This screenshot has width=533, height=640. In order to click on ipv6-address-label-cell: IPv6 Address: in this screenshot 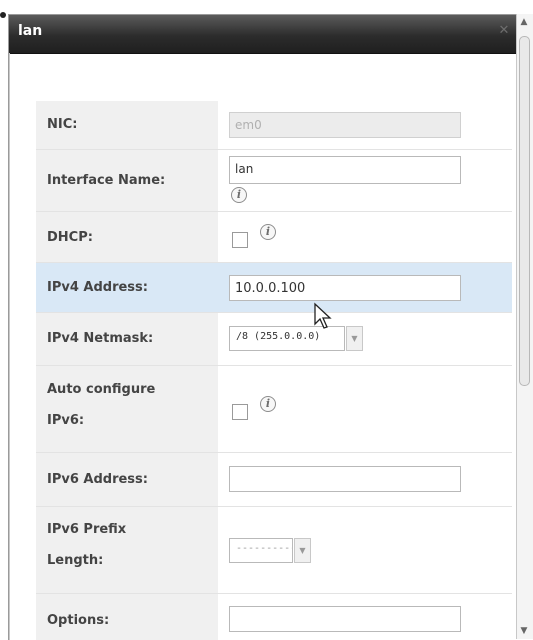, I will do `click(127, 479)`.